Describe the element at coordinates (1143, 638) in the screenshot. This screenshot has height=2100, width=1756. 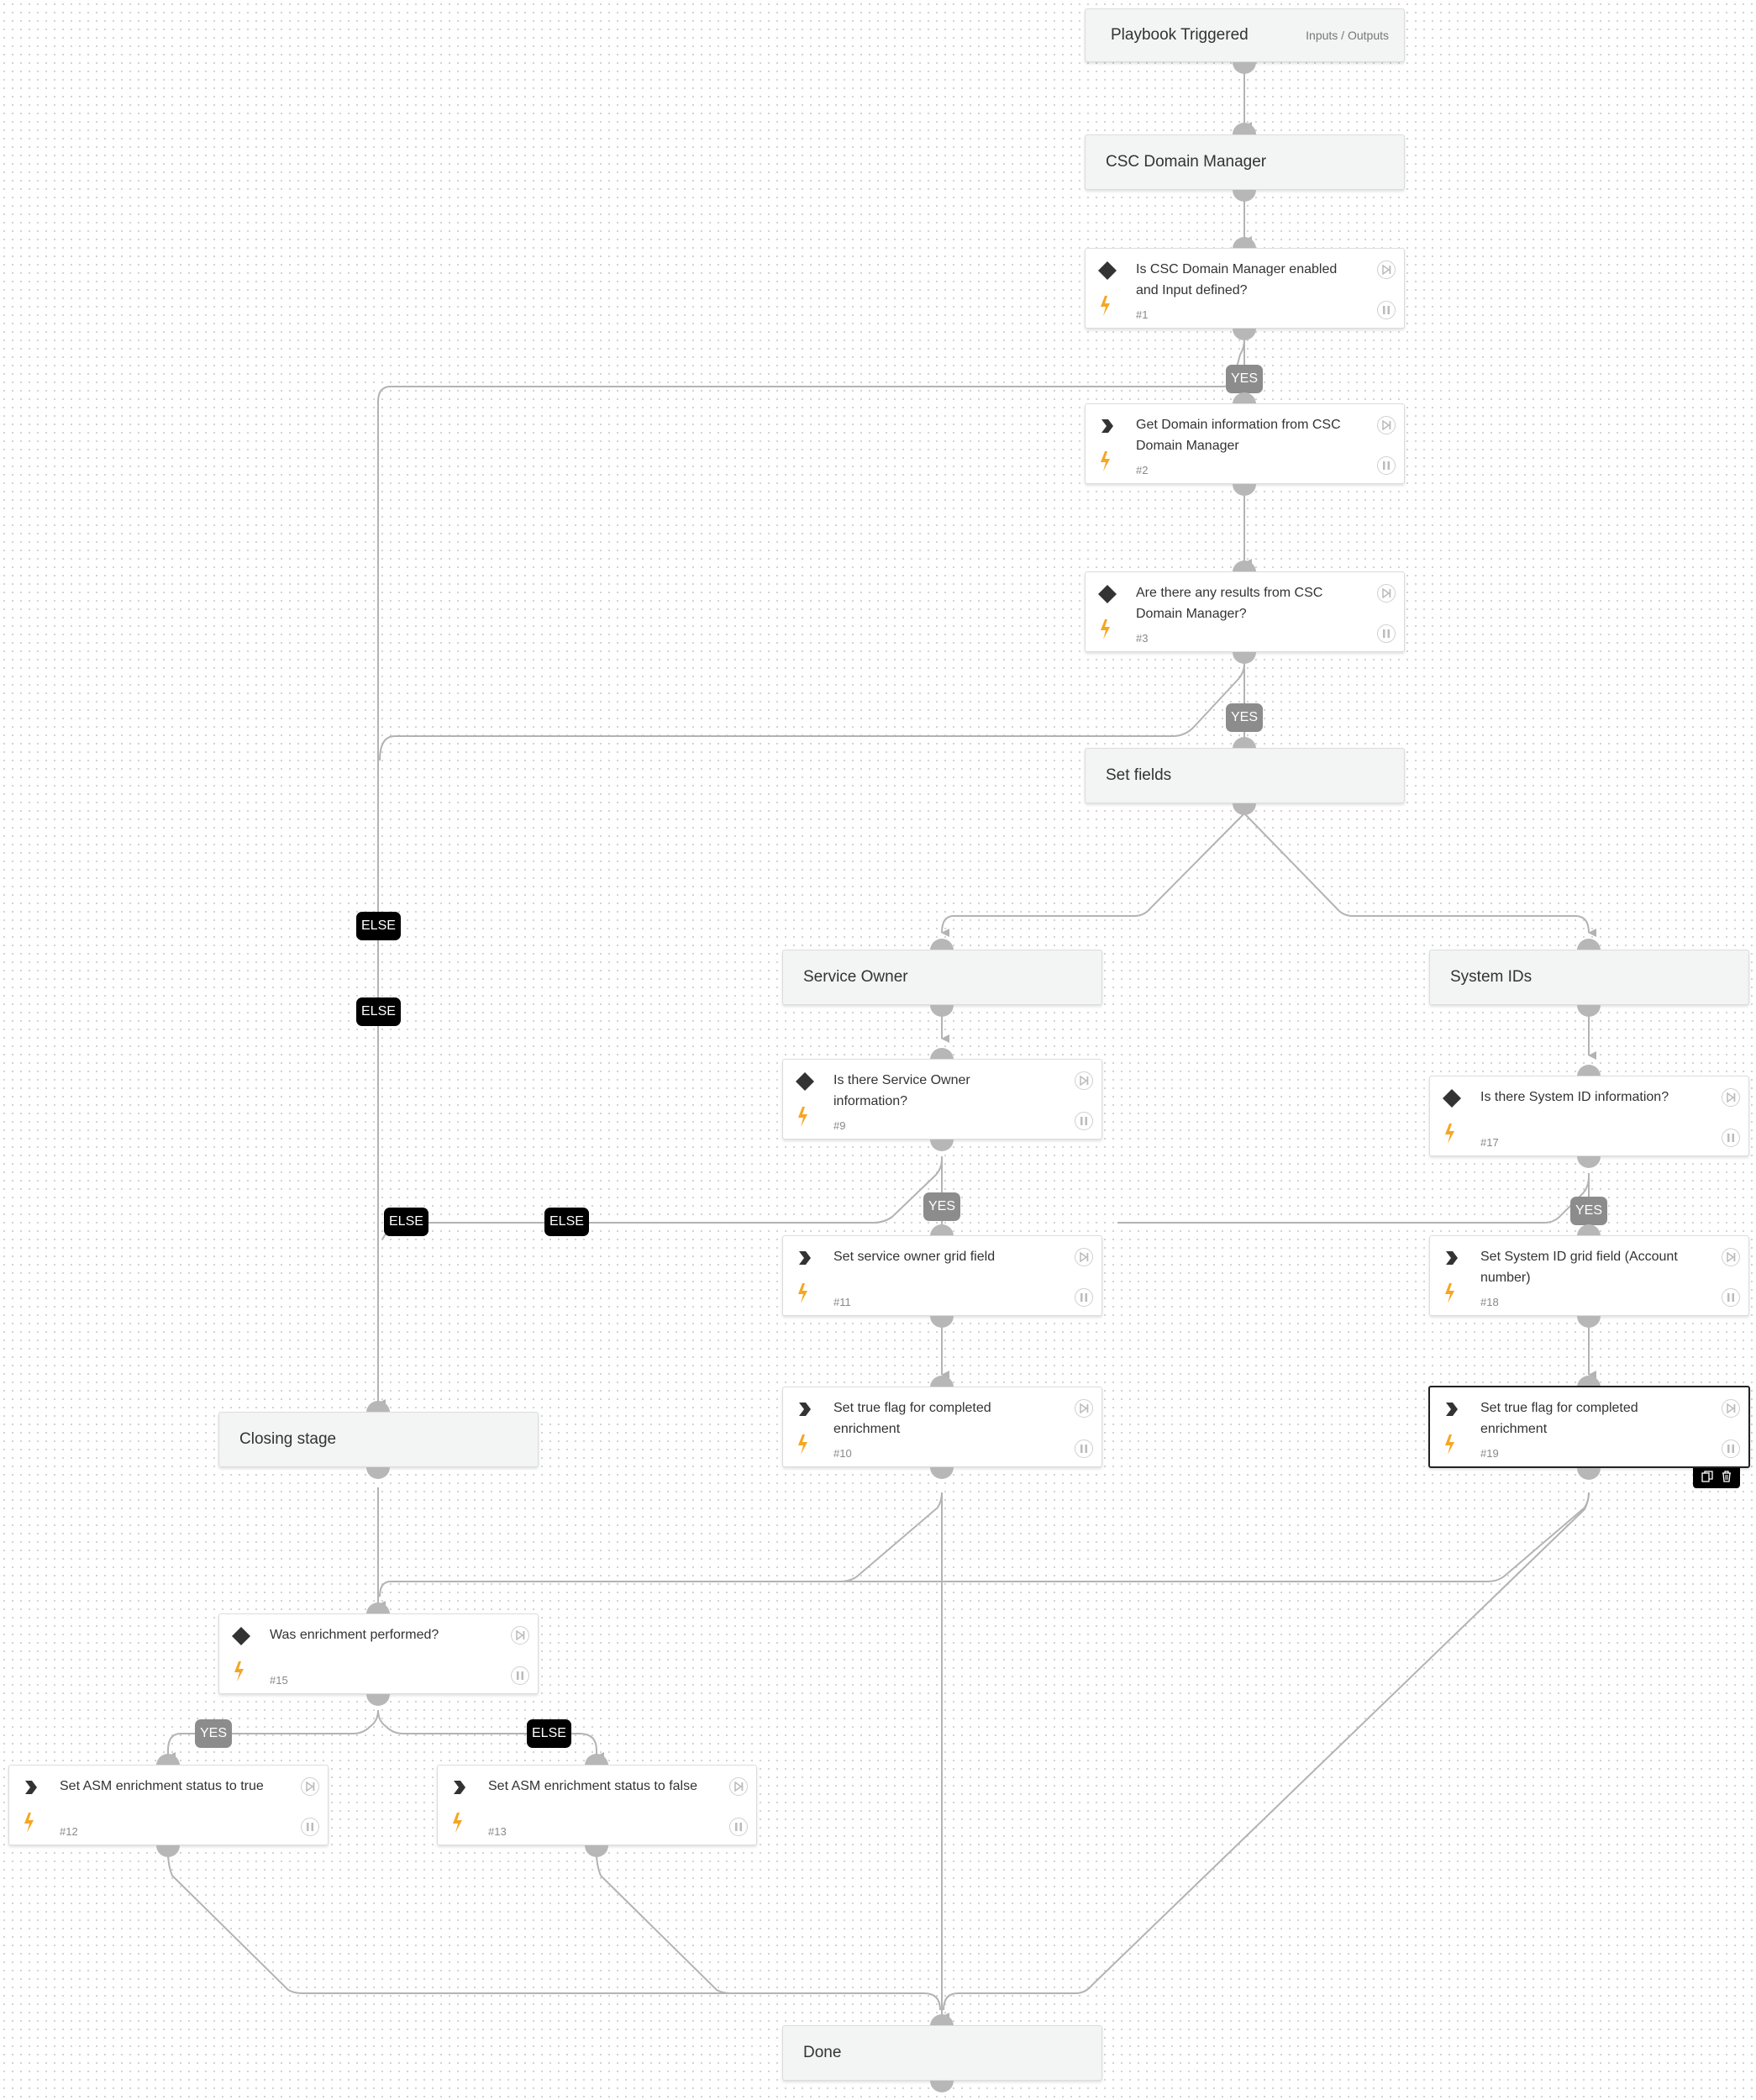
I see `task-id: #3` at that location.